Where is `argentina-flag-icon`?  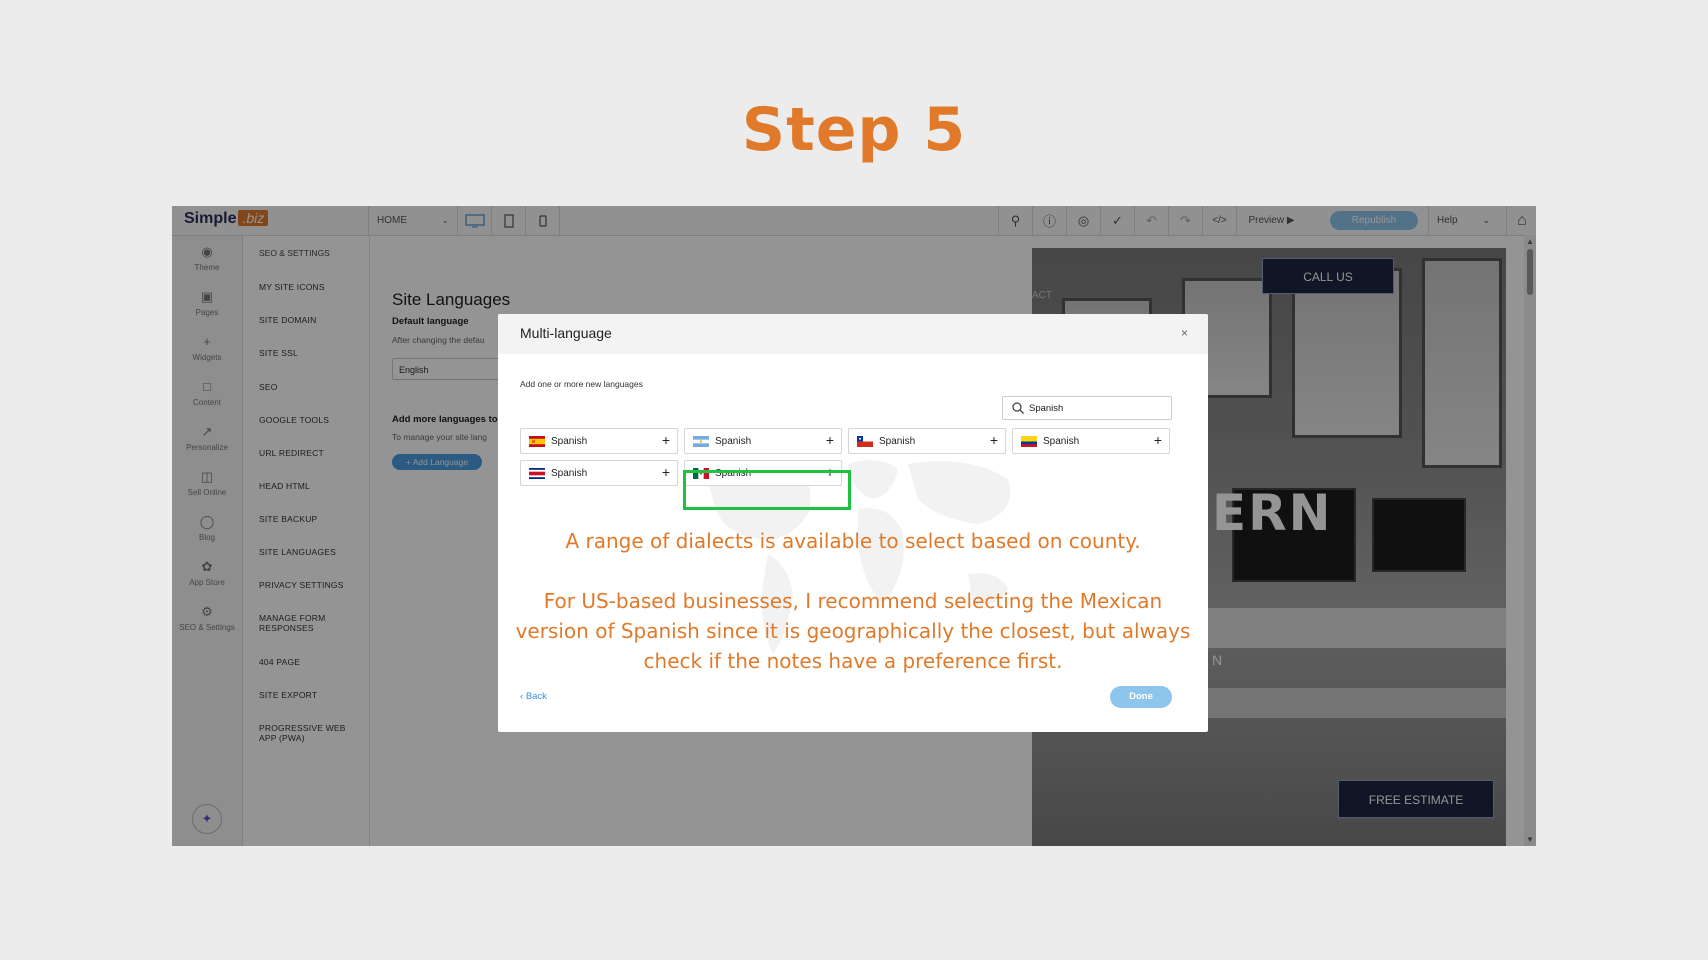 argentina-flag-icon is located at coordinates (701, 441).